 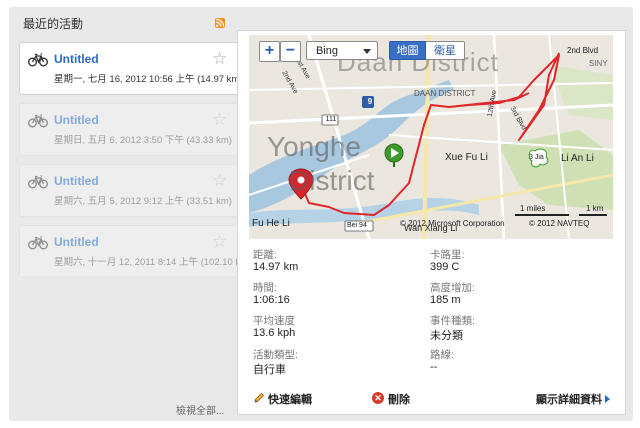 I want to click on map-label-yonghe: Yonghe, so click(x=314, y=146).